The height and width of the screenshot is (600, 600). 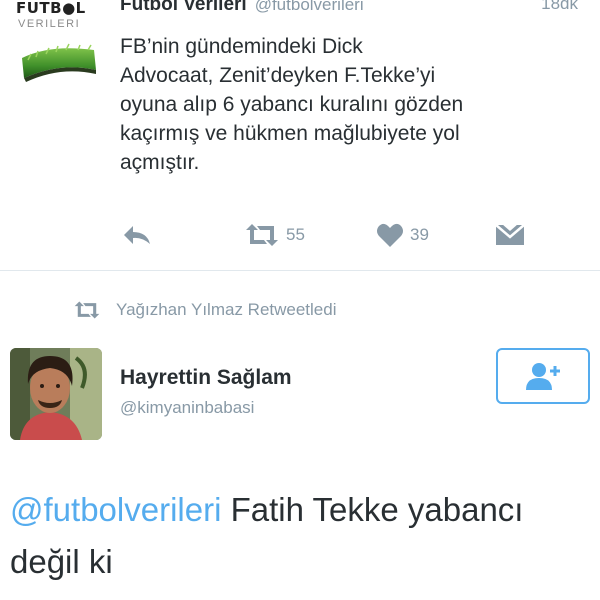 I want to click on like-icon, so click(x=390, y=235).